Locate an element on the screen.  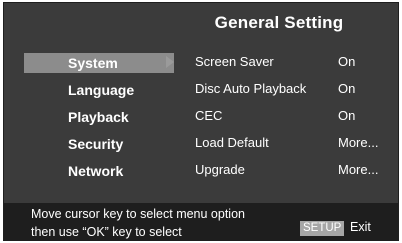
exit-label: Exit is located at coordinates (360, 227).